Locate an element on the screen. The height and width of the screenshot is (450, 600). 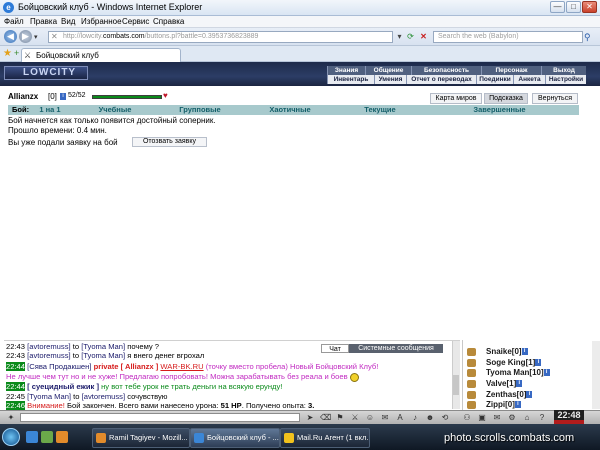
back-icon: ◀ is located at coordinates (10, 36).